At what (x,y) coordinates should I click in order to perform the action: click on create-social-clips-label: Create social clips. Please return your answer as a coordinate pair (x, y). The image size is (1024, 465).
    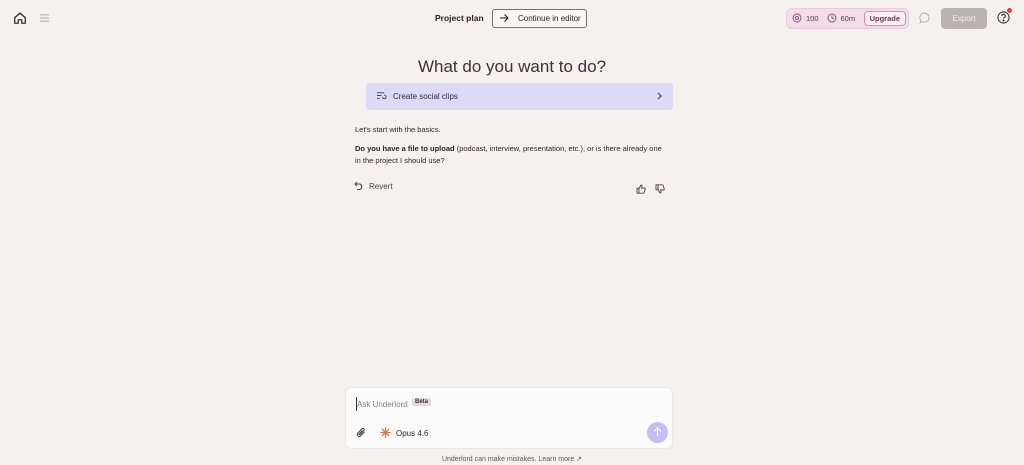
    Looking at the image, I should click on (425, 96).